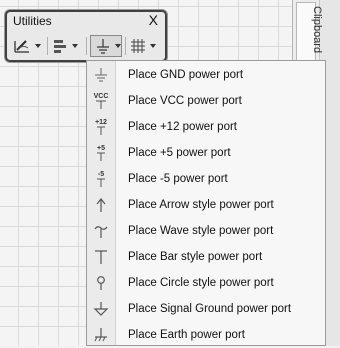 This screenshot has height=348, width=340. I want to click on menu-item-label: Place GND power port, so click(186, 75).